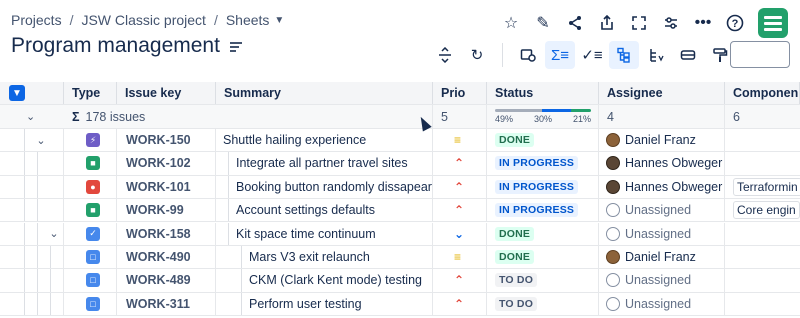 The width and height of the screenshot is (800, 318). I want to click on sum-totals-icon: Σ≡, so click(560, 55).